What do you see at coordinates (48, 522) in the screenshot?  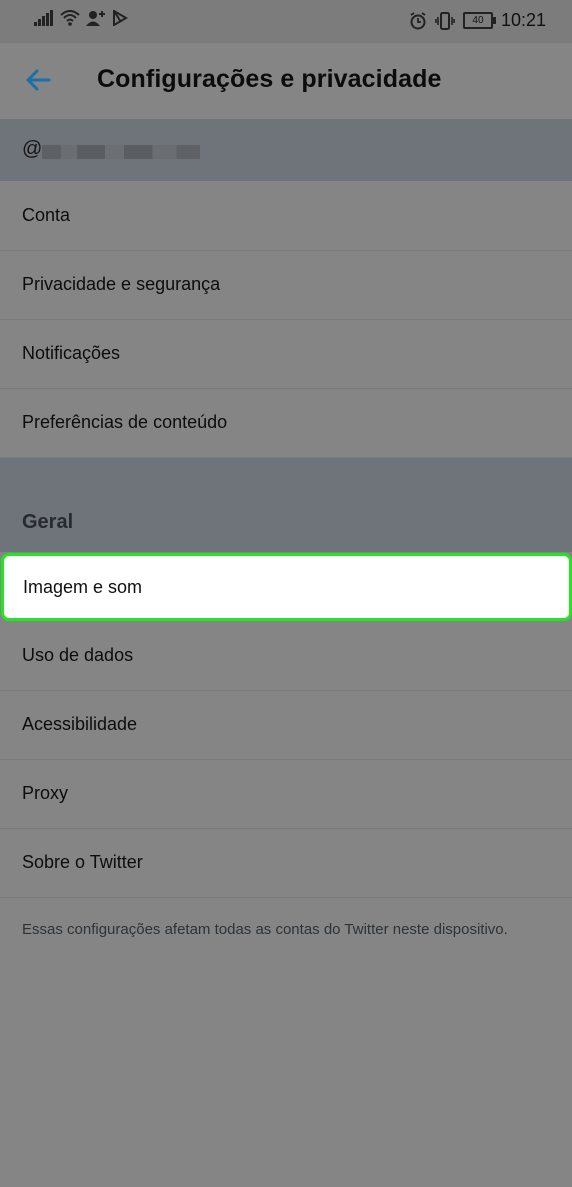 I see `section-title: Geral` at bounding box center [48, 522].